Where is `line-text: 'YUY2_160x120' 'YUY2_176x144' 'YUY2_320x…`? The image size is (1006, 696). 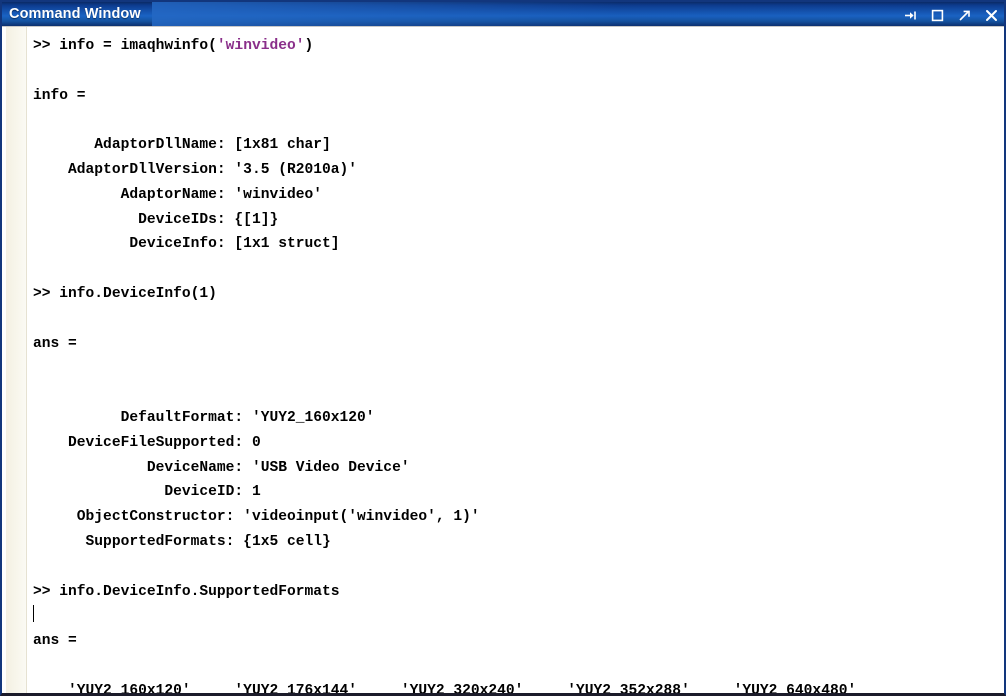 line-text: 'YUY2_160x120' 'YUY2_176x144' 'YUY2_320x… is located at coordinates (445, 689).